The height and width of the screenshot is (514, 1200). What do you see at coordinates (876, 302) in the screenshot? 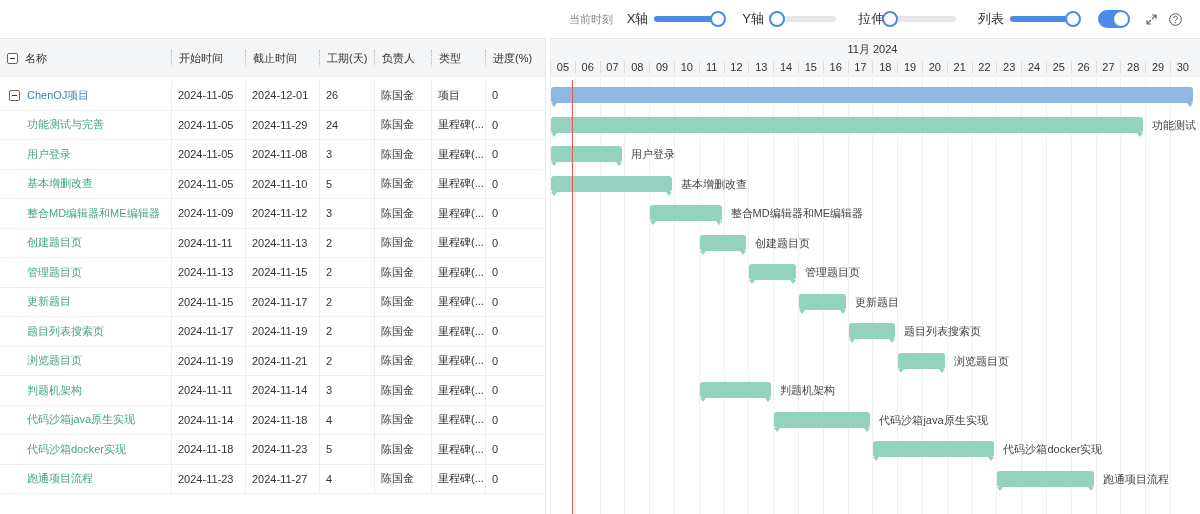
I see `bar-label: 更新题目` at bounding box center [876, 302].